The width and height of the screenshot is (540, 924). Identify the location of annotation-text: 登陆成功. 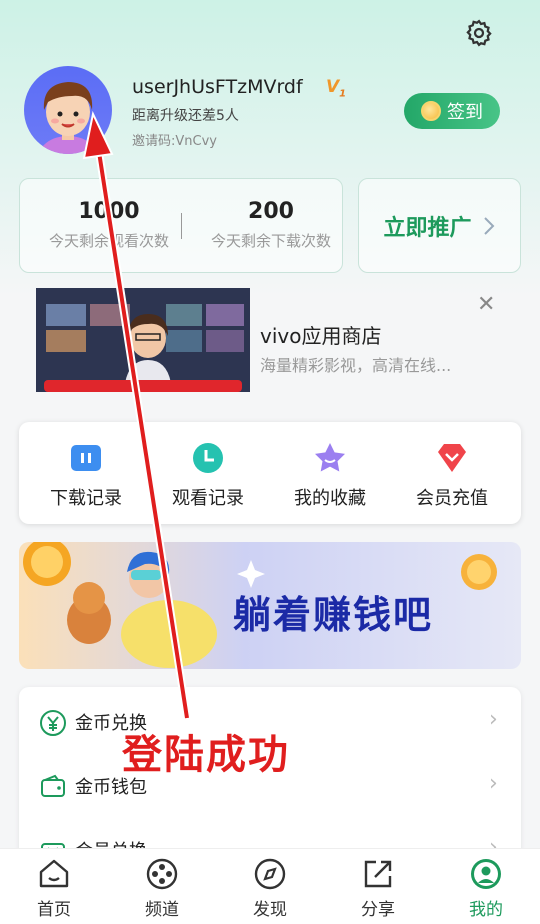
(206, 755).